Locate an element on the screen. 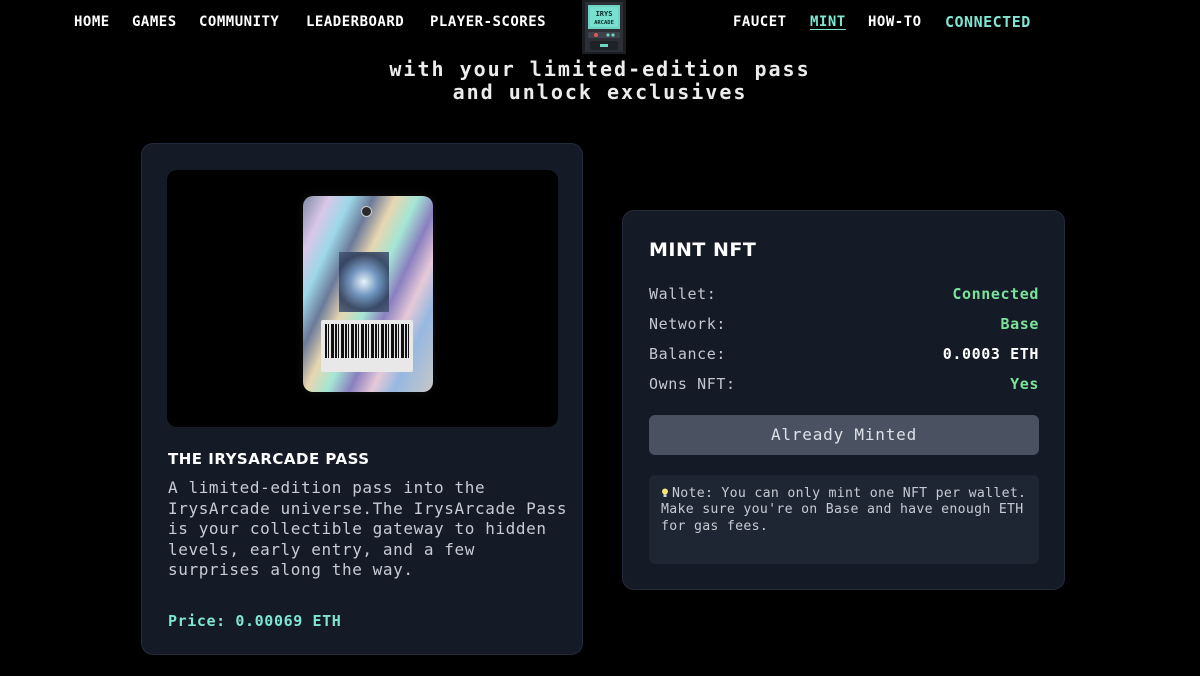 The image size is (1200, 676). owns-nft-value: Yes is located at coordinates (1024, 384).